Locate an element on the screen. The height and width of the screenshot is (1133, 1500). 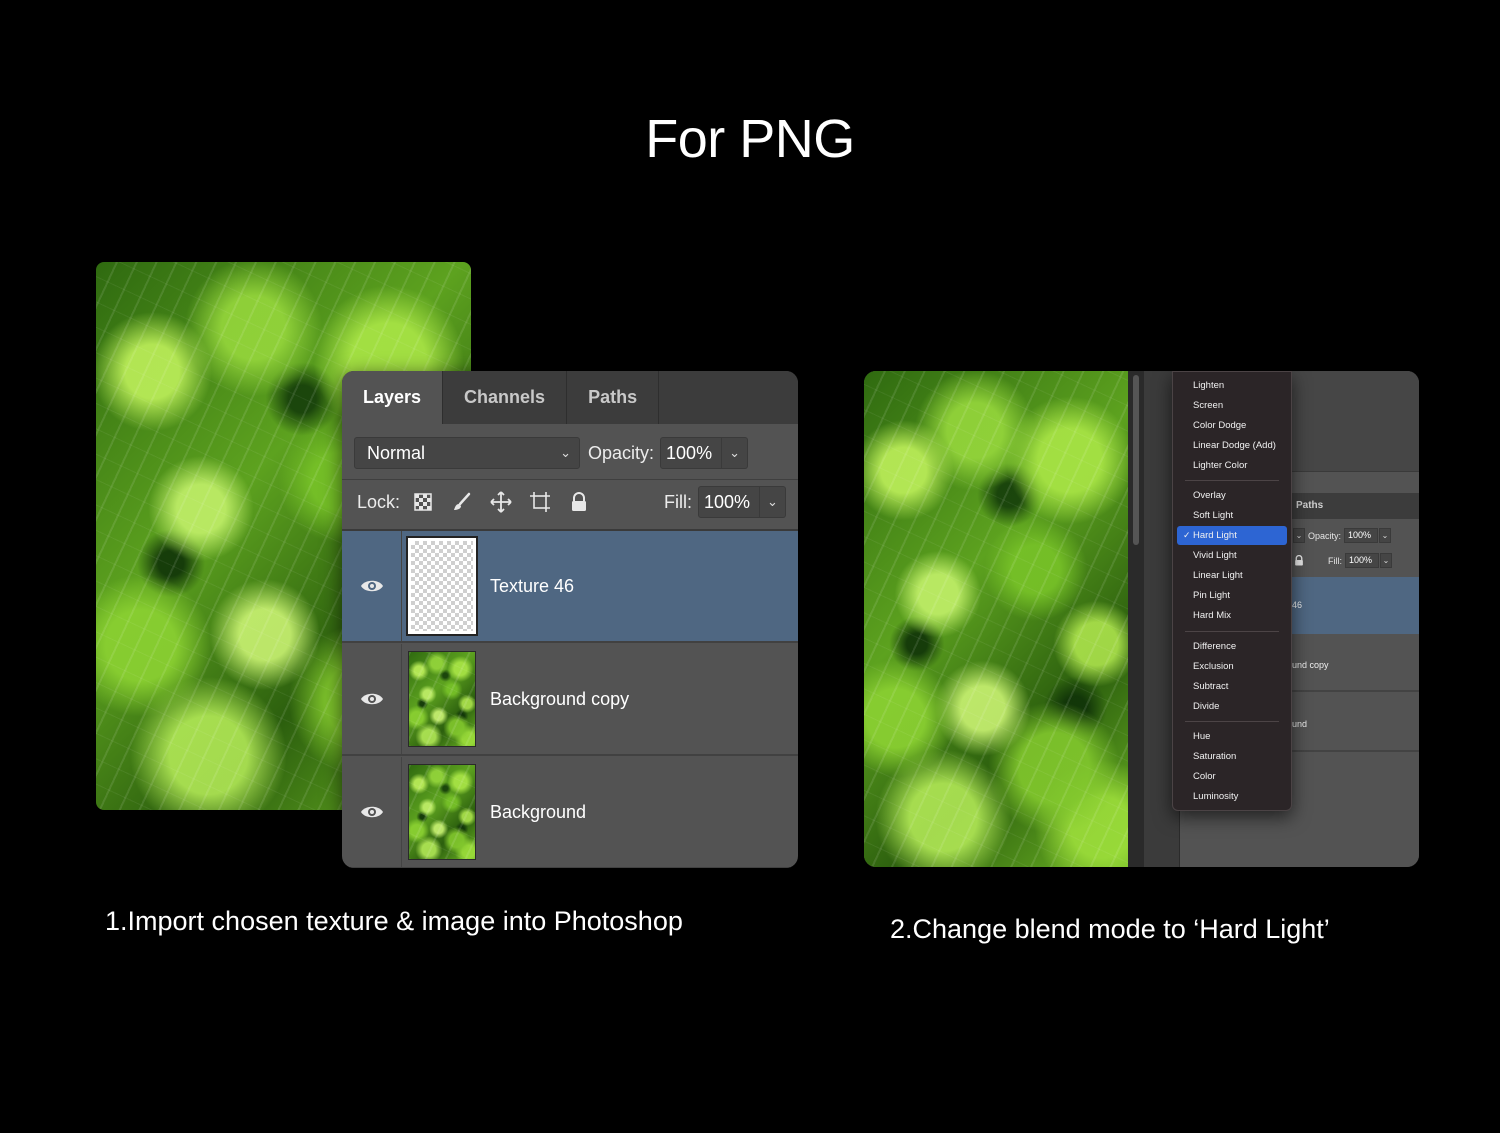
menu-item-soft-light: Soft Light is located at coordinates (1232, 515).